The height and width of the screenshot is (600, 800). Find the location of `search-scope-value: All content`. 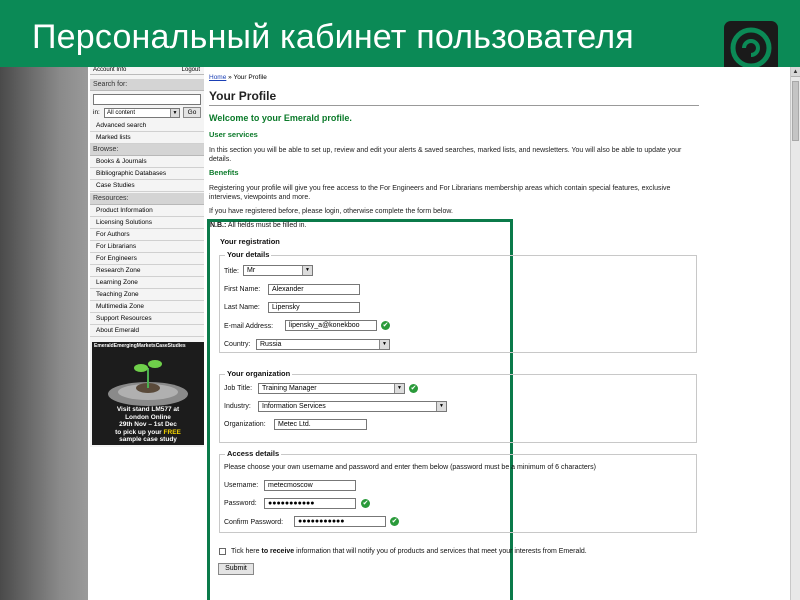

search-scope-value: All content is located at coordinates (121, 113).